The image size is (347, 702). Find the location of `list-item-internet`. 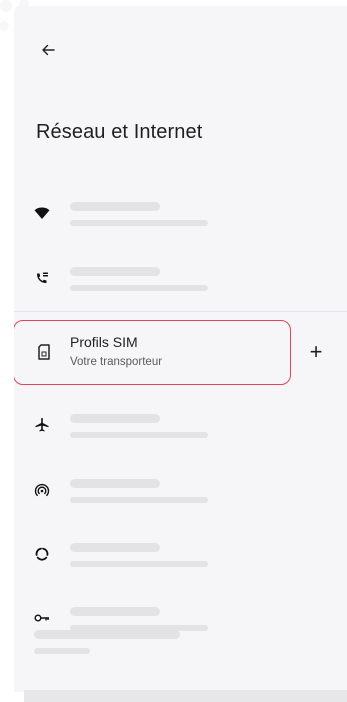

list-item-internet is located at coordinates (180, 213).